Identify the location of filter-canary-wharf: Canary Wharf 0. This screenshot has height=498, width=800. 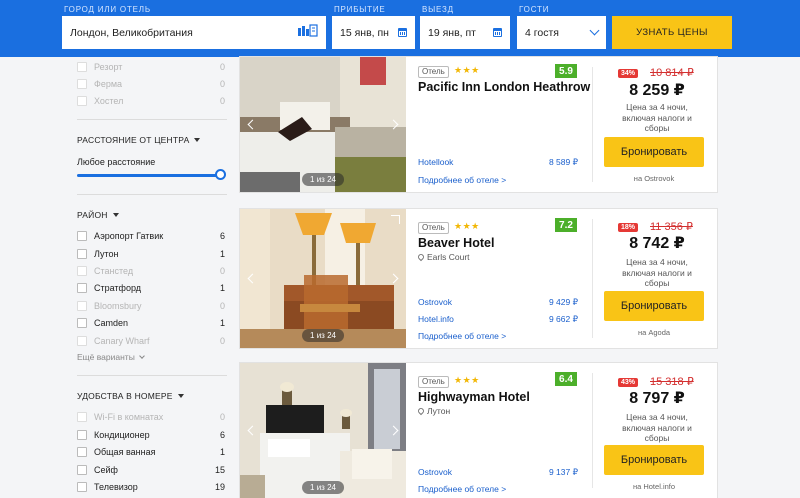
(151, 341).